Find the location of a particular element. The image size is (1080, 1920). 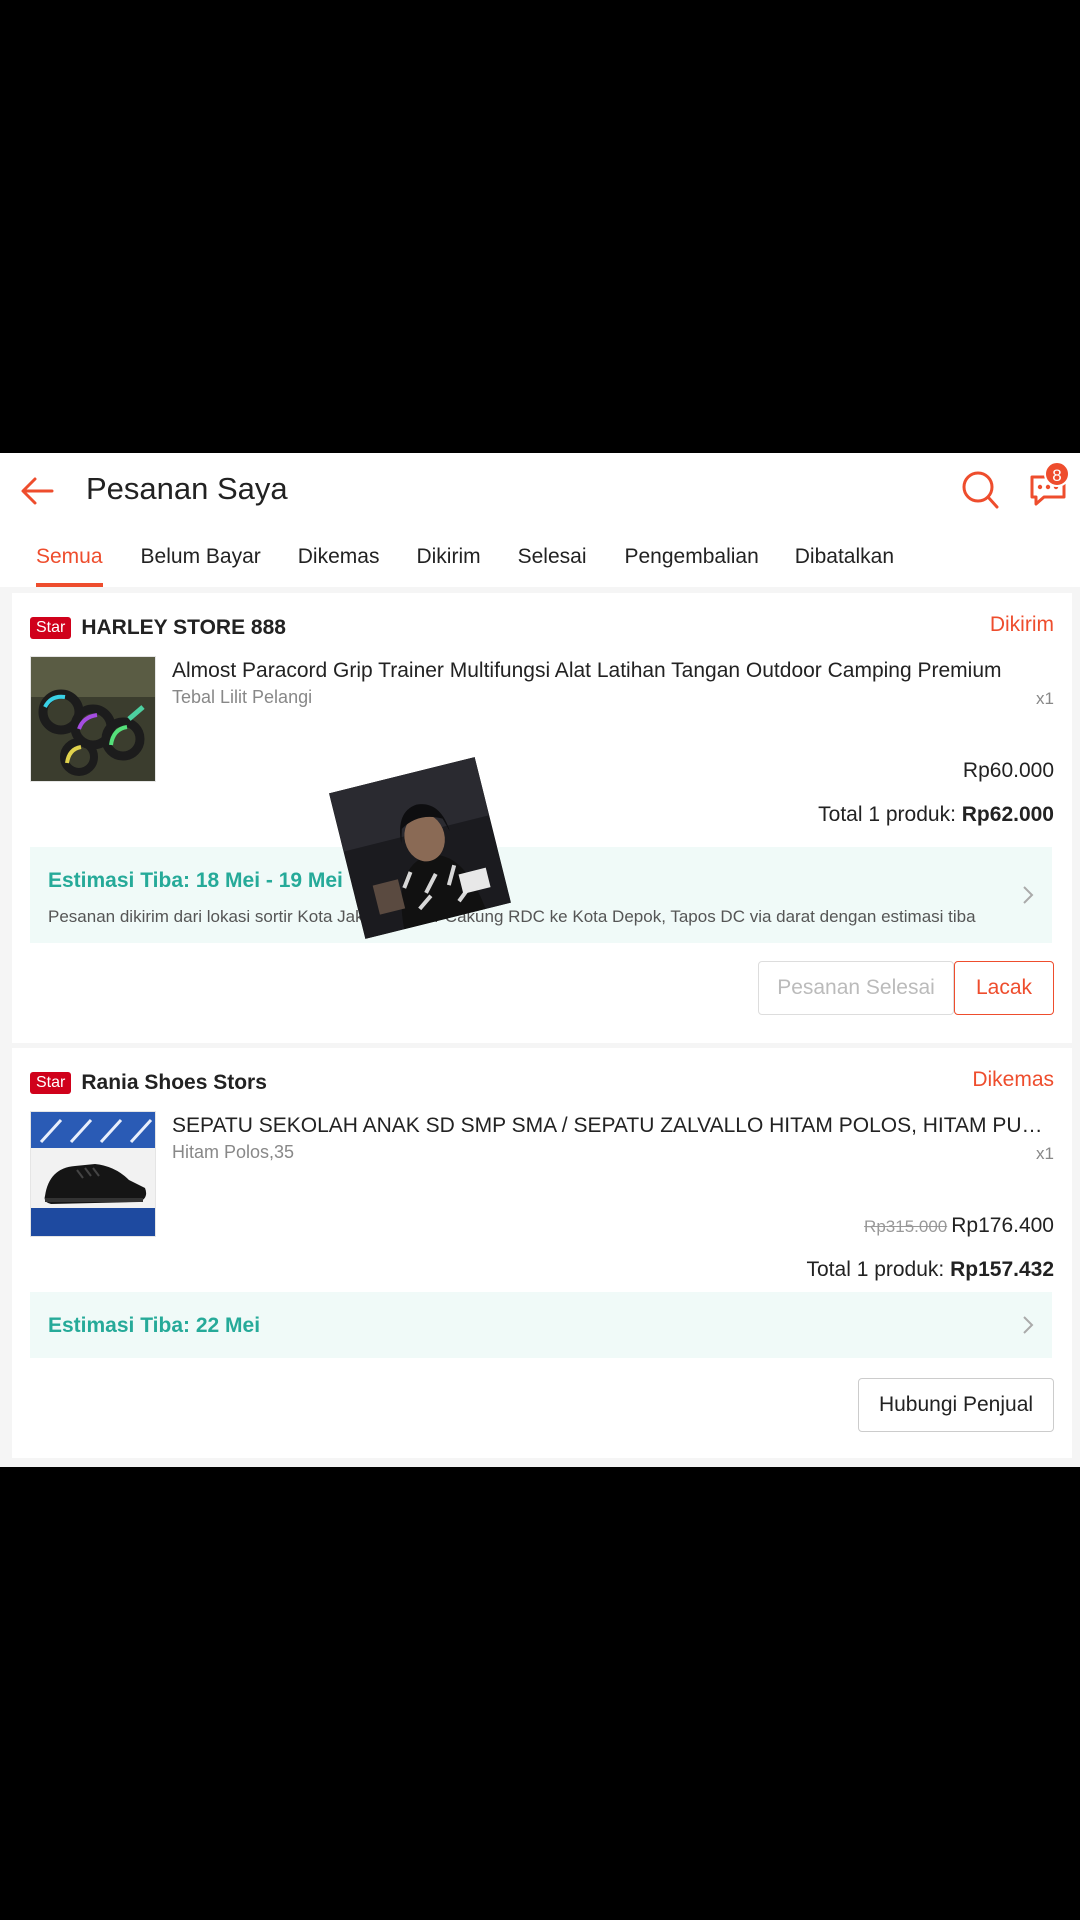

order-completed-button: Pesanan Selesai is located at coordinates (856, 988).